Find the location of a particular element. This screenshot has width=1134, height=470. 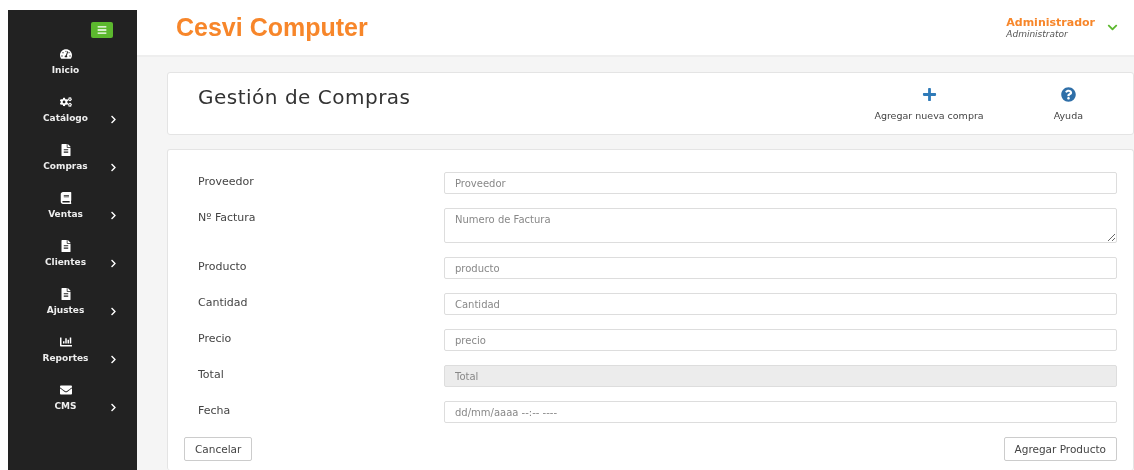

sidebar-item: Ventas is located at coordinates (72, 201).